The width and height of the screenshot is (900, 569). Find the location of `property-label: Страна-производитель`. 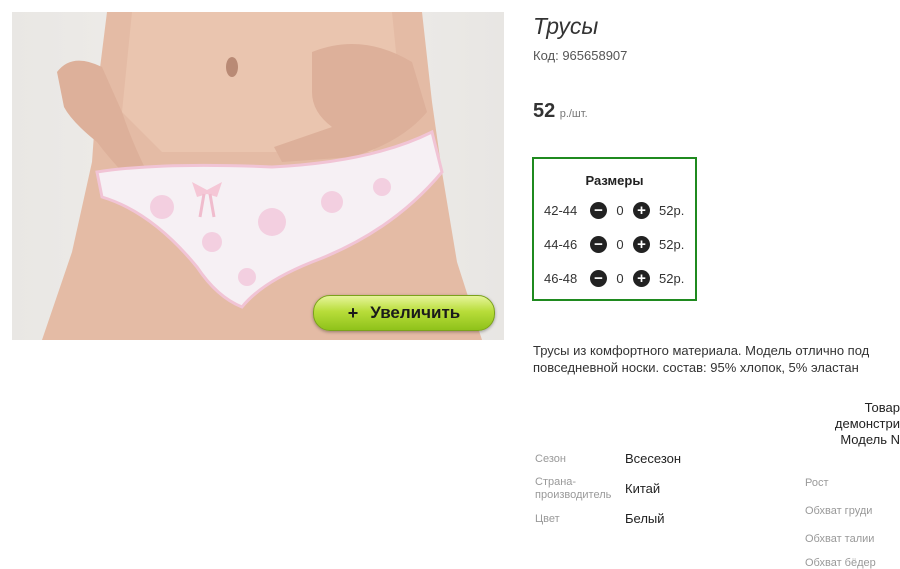

property-label: Страна-производитель is located at coordinates (573, 488).